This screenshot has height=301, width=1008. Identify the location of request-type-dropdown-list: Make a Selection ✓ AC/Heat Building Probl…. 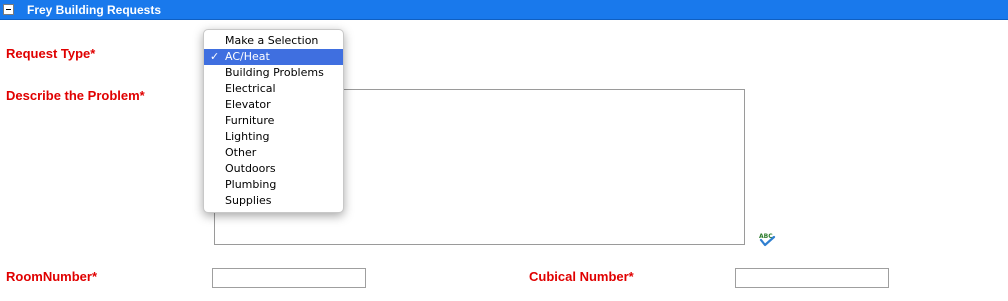
(273, 121).